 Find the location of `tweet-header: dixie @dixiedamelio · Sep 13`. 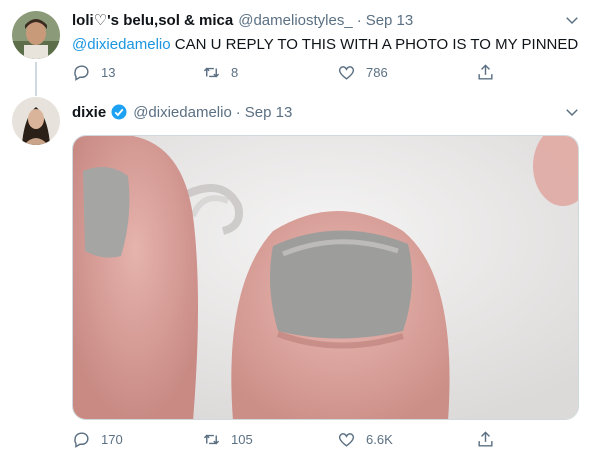

tweet-header: dixie @dixiedamelio · Sep 13 is located at coordinates (313, 112).